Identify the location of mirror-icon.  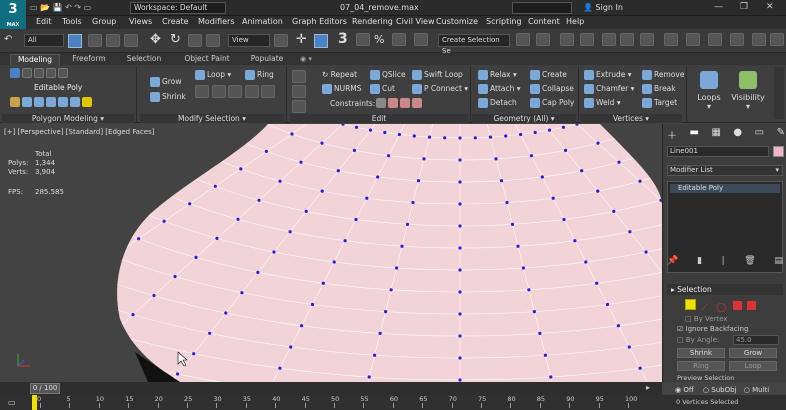
(523, 40).